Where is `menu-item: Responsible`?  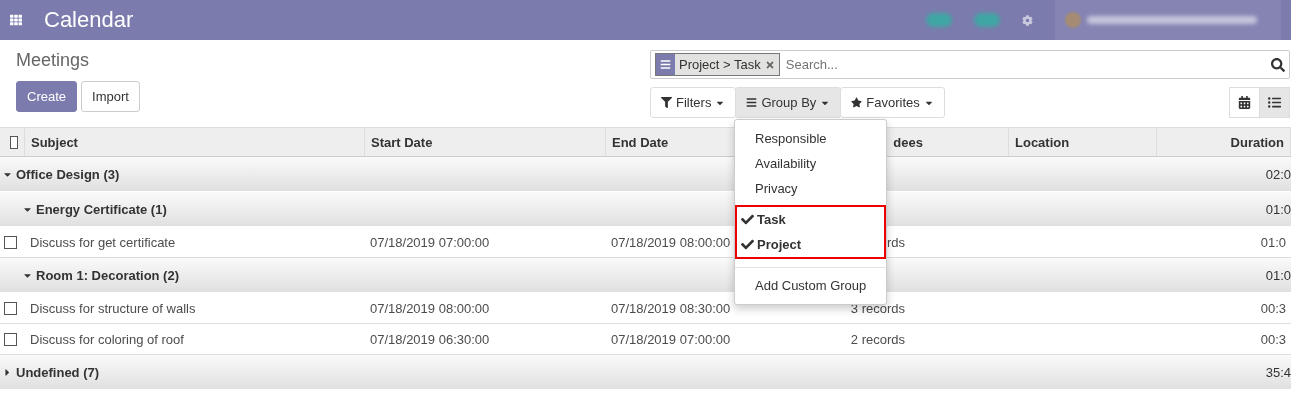 menu-item: Responsible is located at coordinates (810, 138).